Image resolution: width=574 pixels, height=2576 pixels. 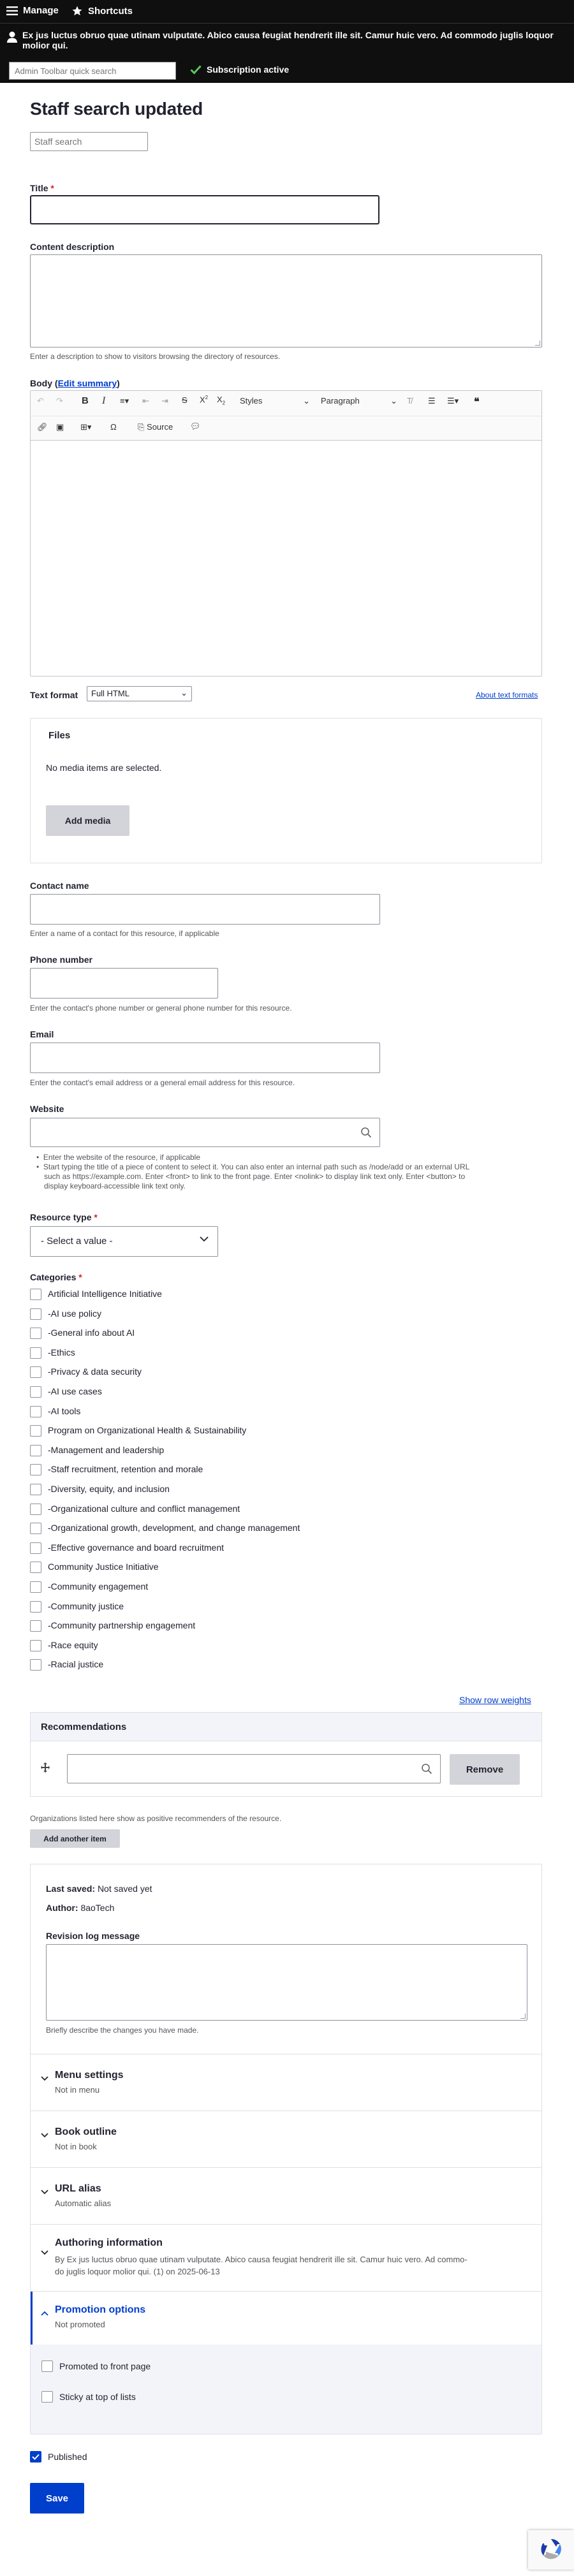 I want to click on add-another-item-button: Add another item, so click(x=75, y=1839).